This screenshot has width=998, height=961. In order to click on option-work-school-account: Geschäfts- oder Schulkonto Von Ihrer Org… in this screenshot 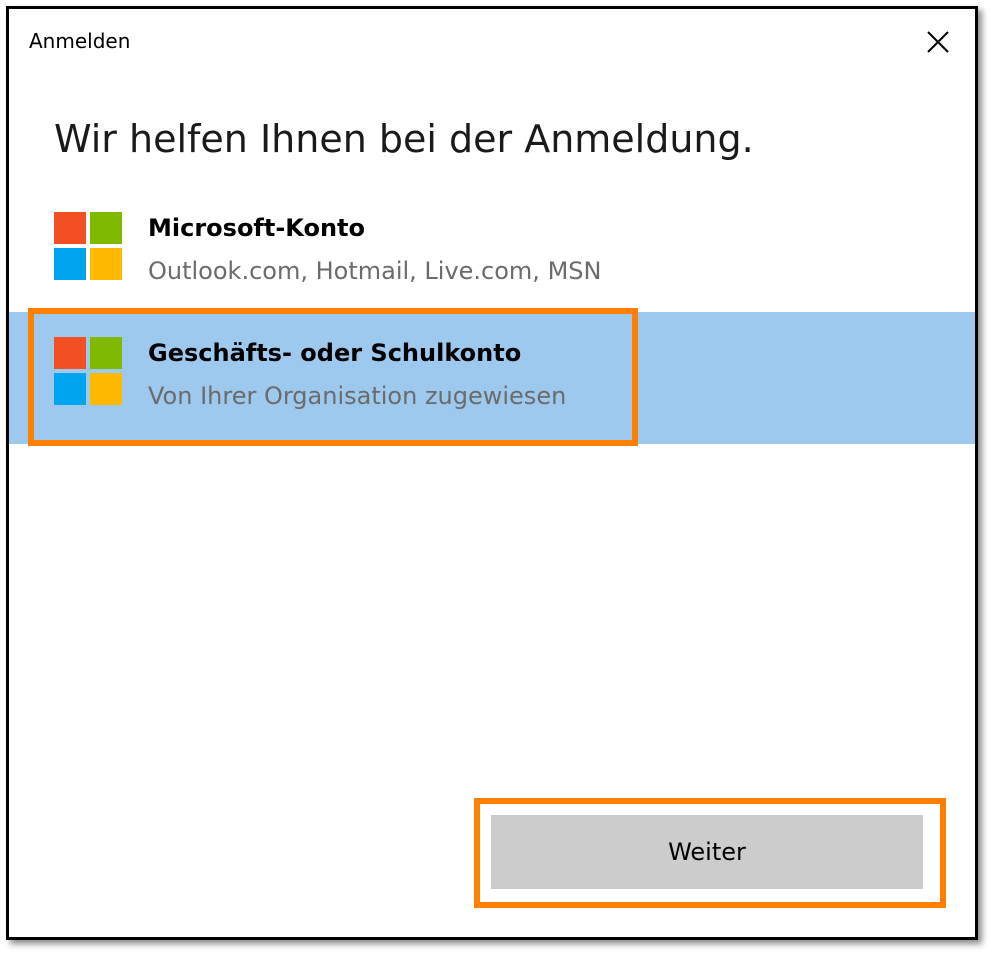, I will do `click(492, 378)`.